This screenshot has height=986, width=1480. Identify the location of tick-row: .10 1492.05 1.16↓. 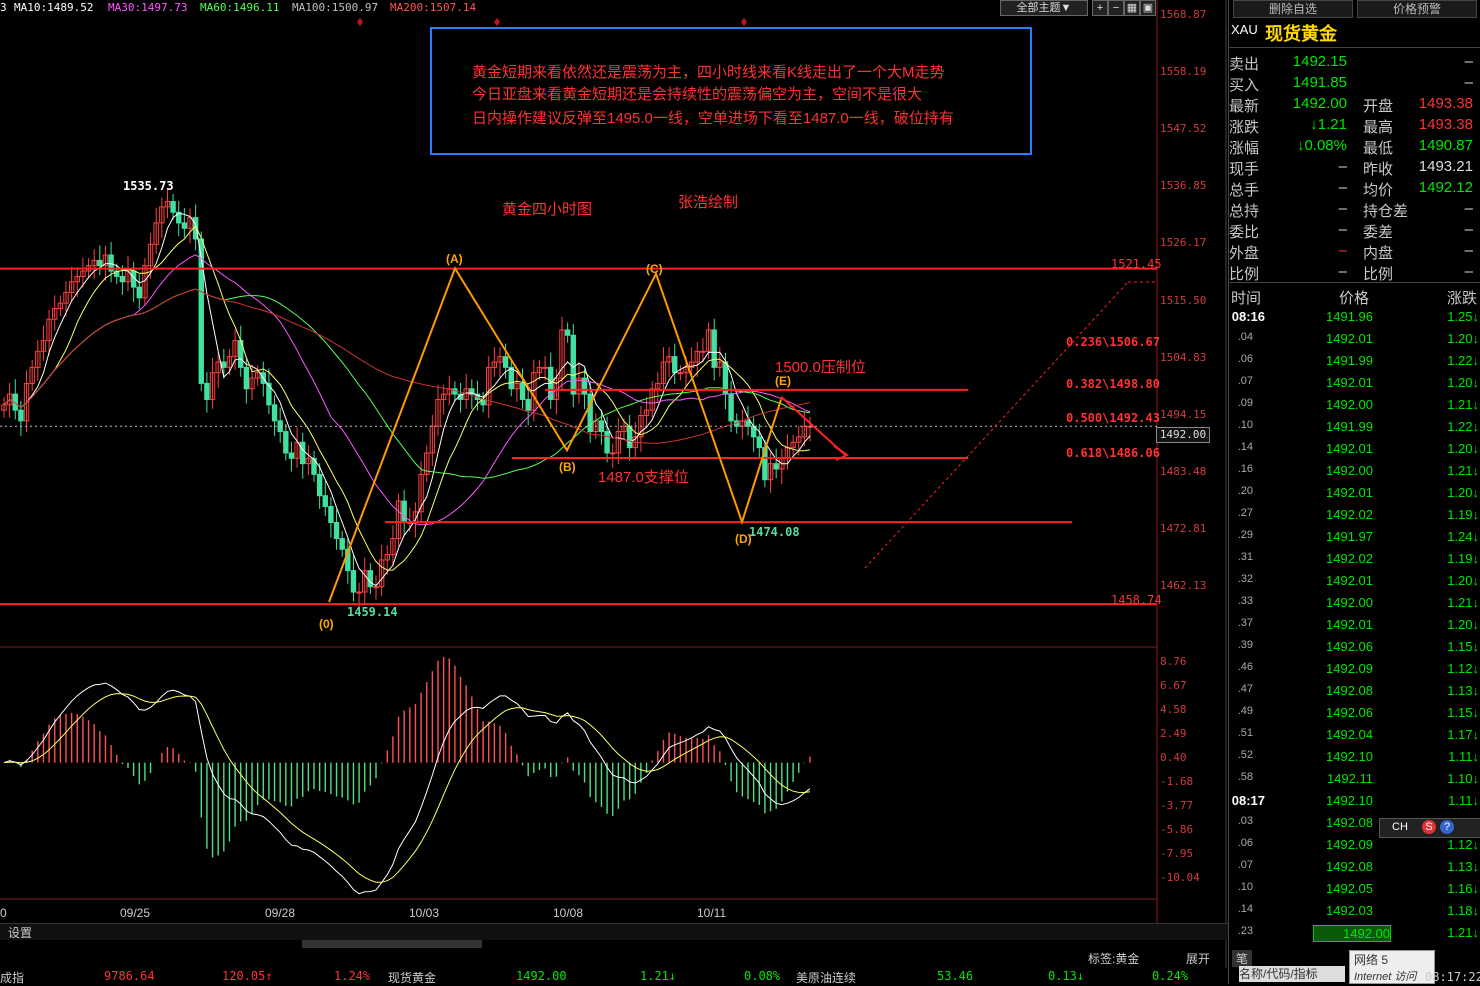
(1354, 889).